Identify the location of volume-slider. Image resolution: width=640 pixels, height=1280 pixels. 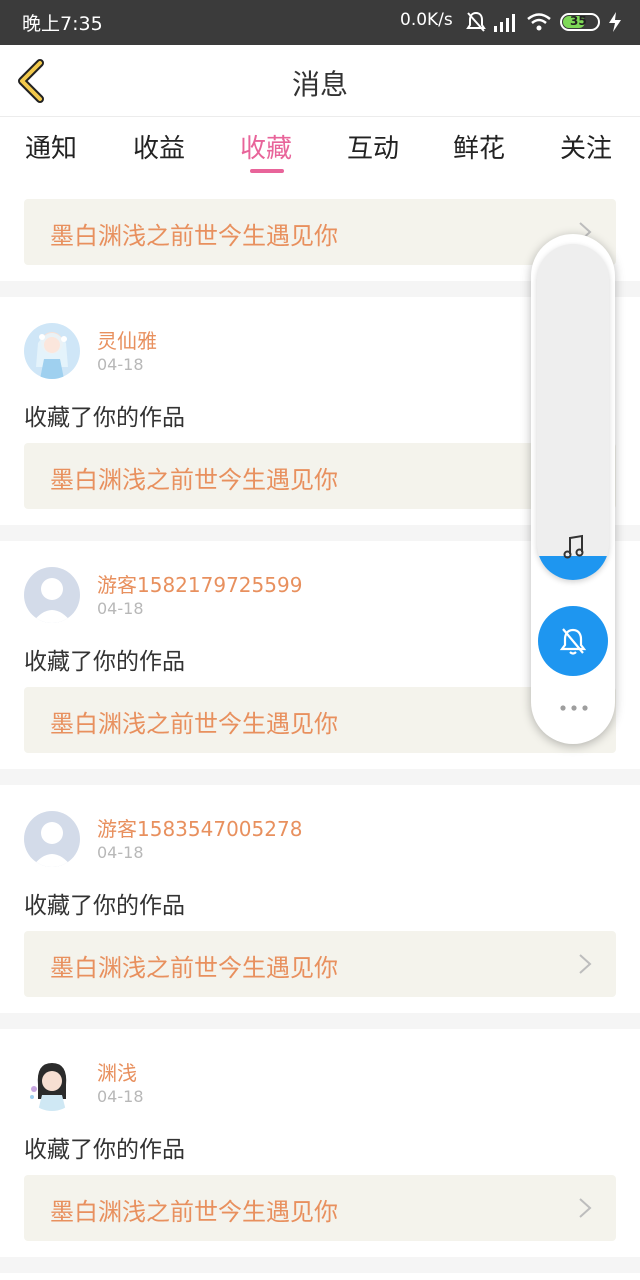
(573, 412).